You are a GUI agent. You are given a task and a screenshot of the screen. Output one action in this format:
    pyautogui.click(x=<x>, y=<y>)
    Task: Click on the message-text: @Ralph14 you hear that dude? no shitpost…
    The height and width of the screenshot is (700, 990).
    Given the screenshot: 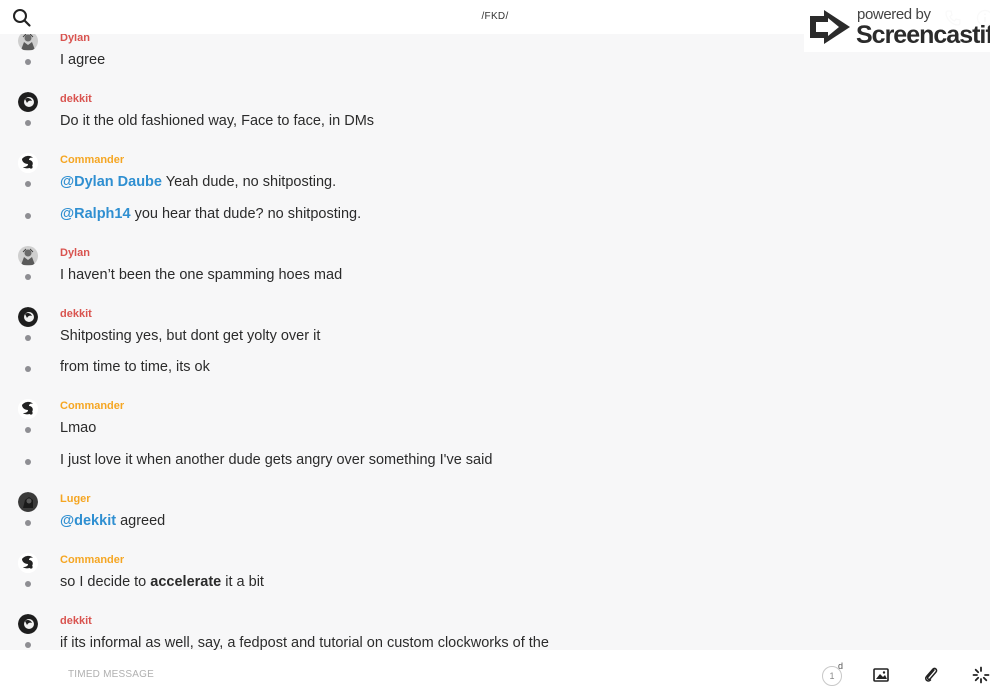 What is the action you would take?
    pyautogui.click(x=210, y=214)
    